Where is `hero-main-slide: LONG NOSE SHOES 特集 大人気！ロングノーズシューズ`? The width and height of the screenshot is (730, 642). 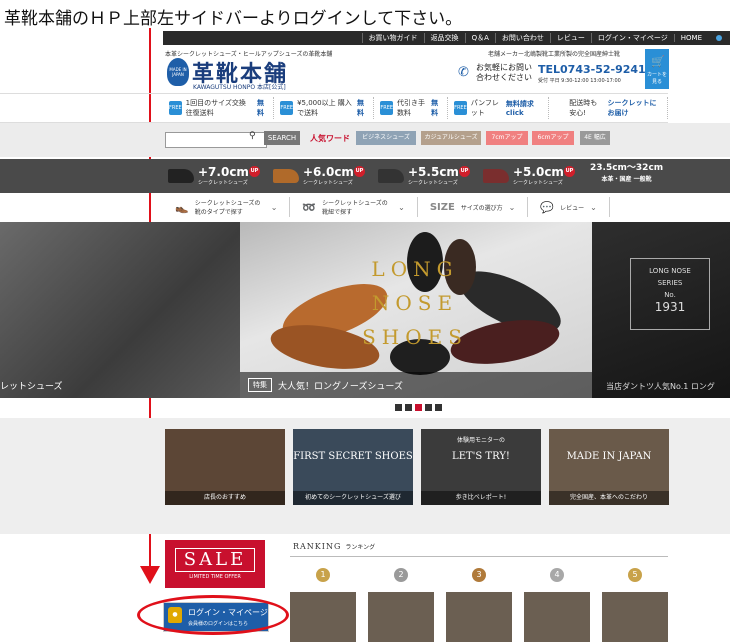
hero-main-slide: LONG NOSE SHOES 特集 大人気！ロングノーズシューズ is located at coordinates (416, 310).